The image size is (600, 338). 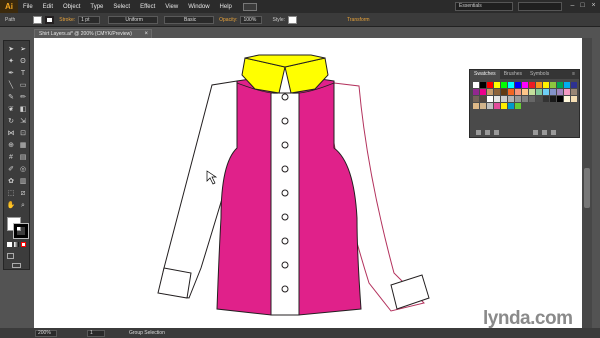 I want to click on menu-select: Select, so click(x=121, y=7).